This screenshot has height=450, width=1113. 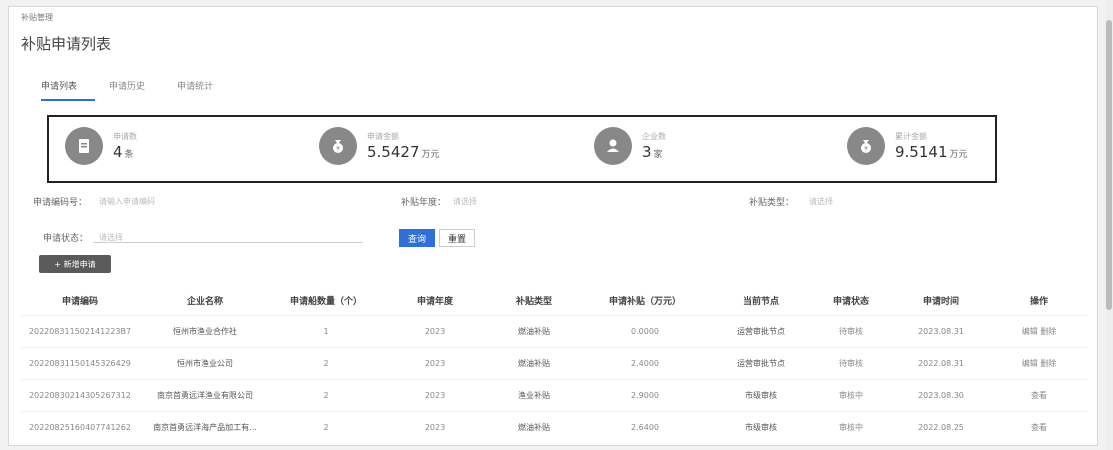 I want to click on code-filter-input: 请输入申请编码, so click(x=127, y=201).